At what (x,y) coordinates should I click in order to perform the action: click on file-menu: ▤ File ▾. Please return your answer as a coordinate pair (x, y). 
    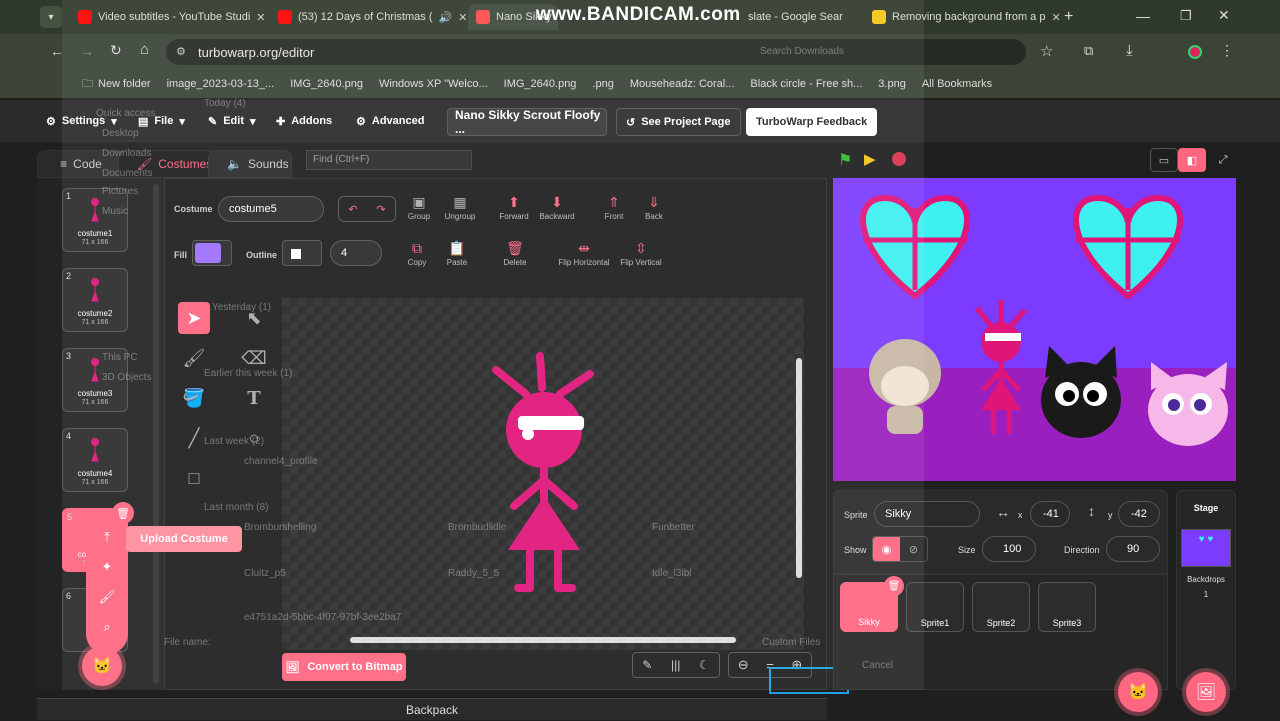
    Looking at the image, I should click on (161, 121).